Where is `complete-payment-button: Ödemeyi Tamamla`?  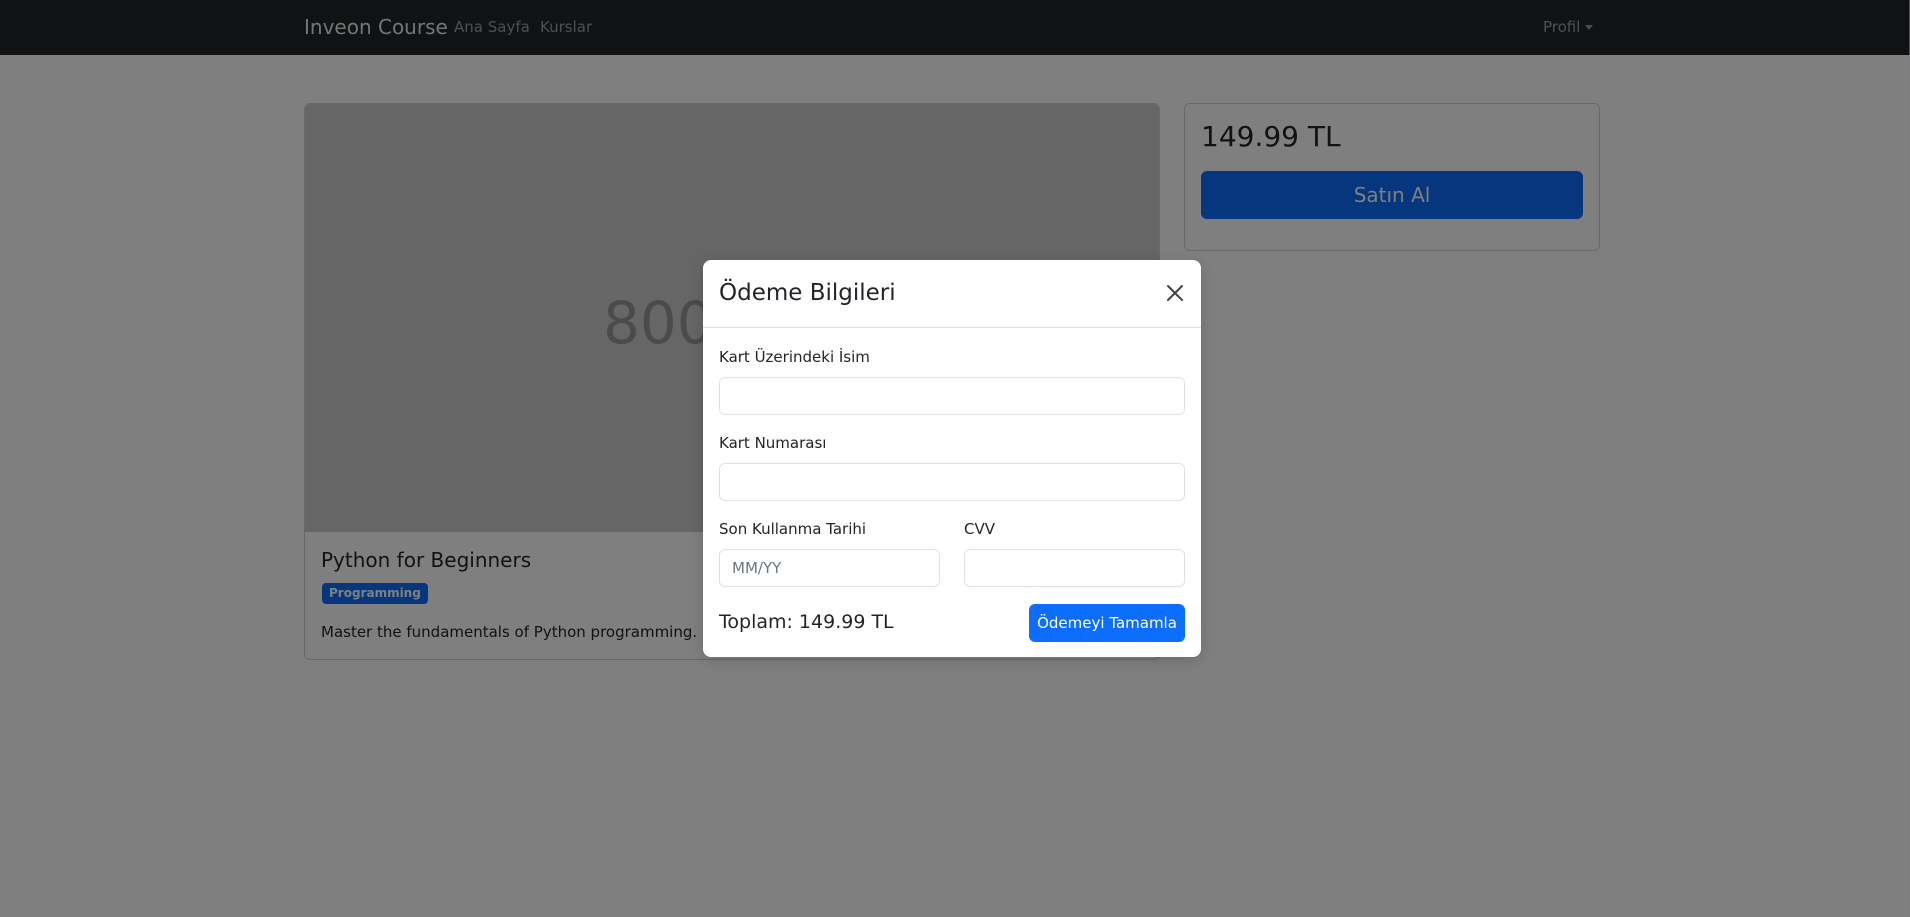 complete-payment-button: Ödemeyi Tamamla is located at coordinates (1107, 623).